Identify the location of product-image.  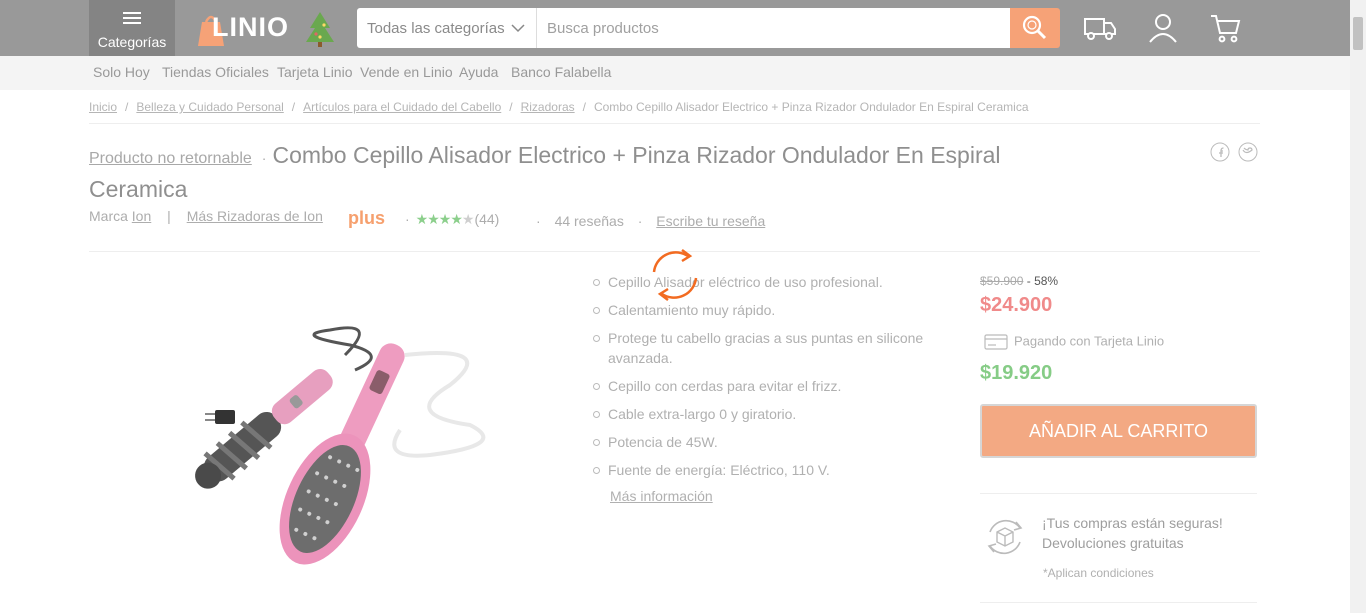
(330, 440).